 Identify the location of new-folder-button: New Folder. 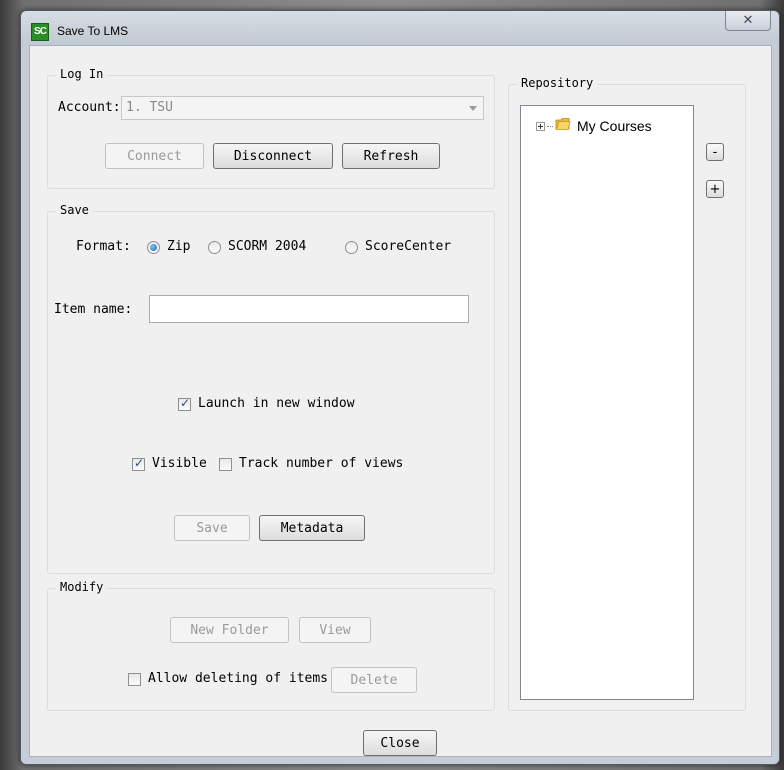
(229, 630).